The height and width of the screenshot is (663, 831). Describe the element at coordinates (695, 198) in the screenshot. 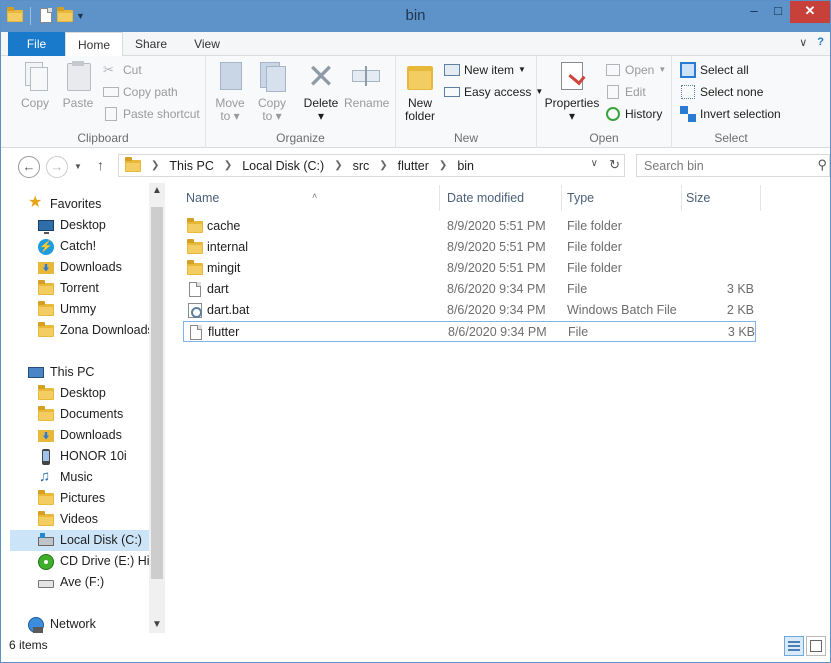

I see `column-header-size: Size` at that location.